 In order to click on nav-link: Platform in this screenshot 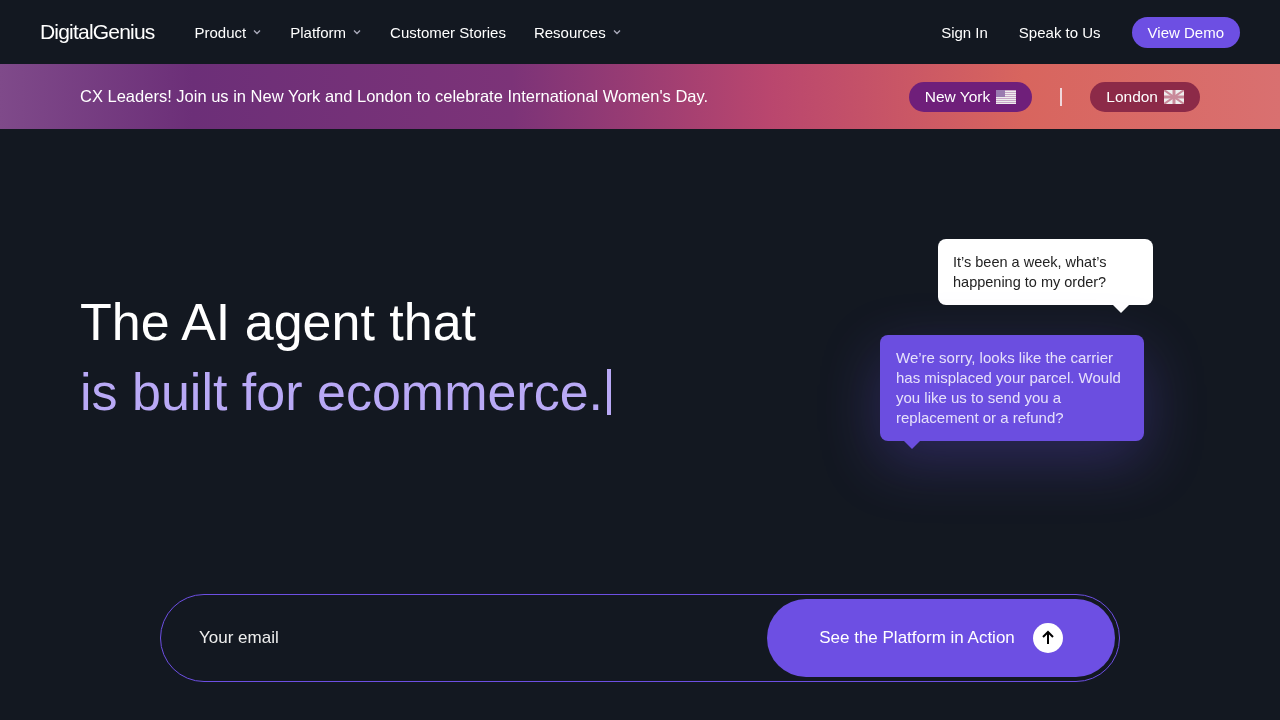, I will do `click(326, 32)`.